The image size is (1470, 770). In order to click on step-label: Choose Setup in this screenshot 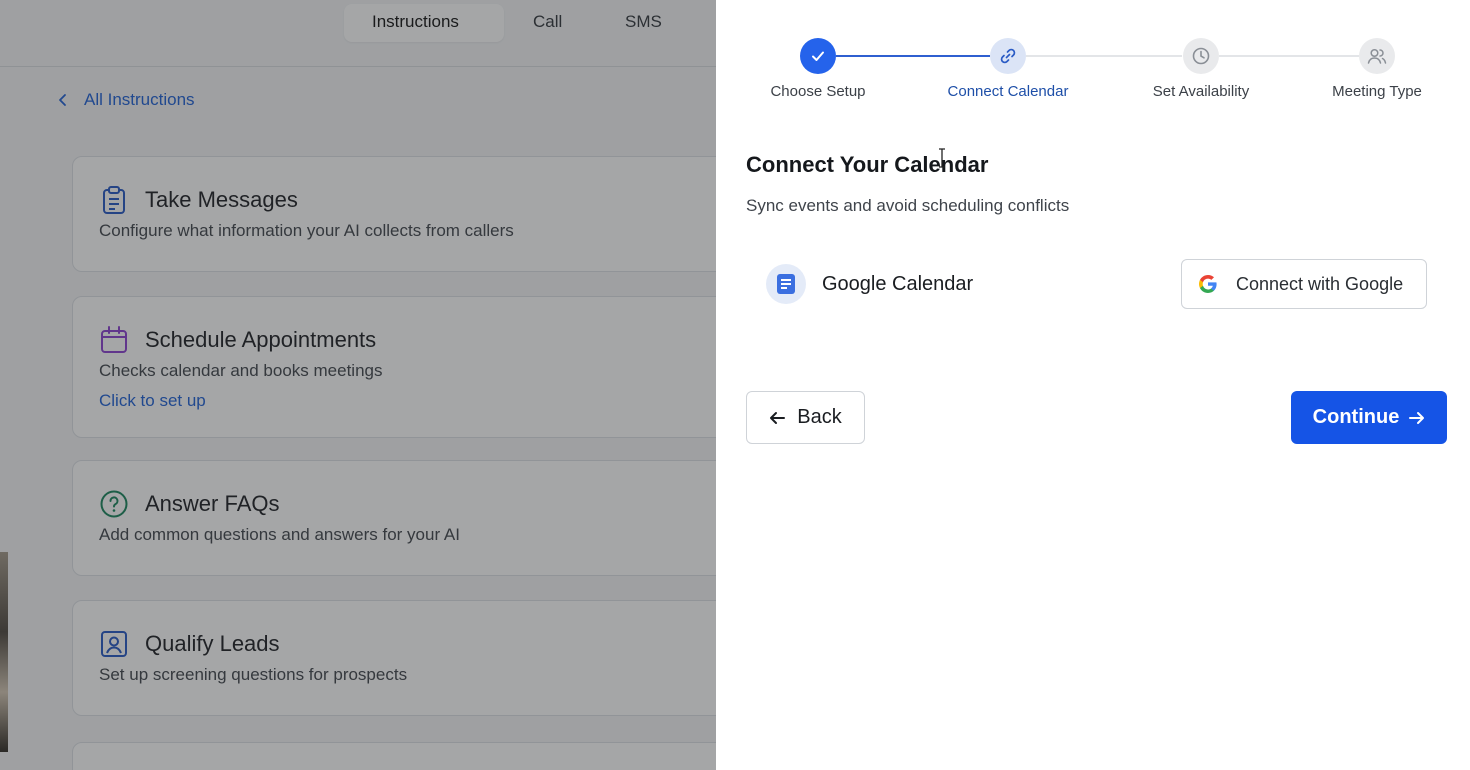, I will do `click(818, 91)`.